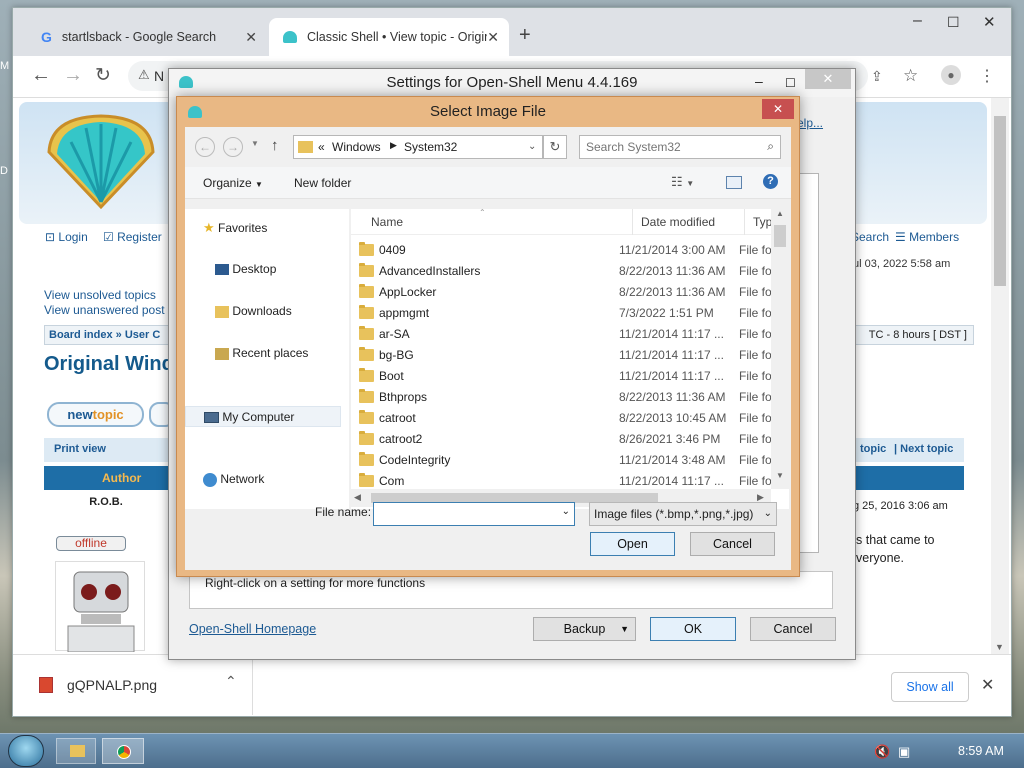  I want to click on file-date: 11/21/2014 3:00 AM, so click(672, 250).